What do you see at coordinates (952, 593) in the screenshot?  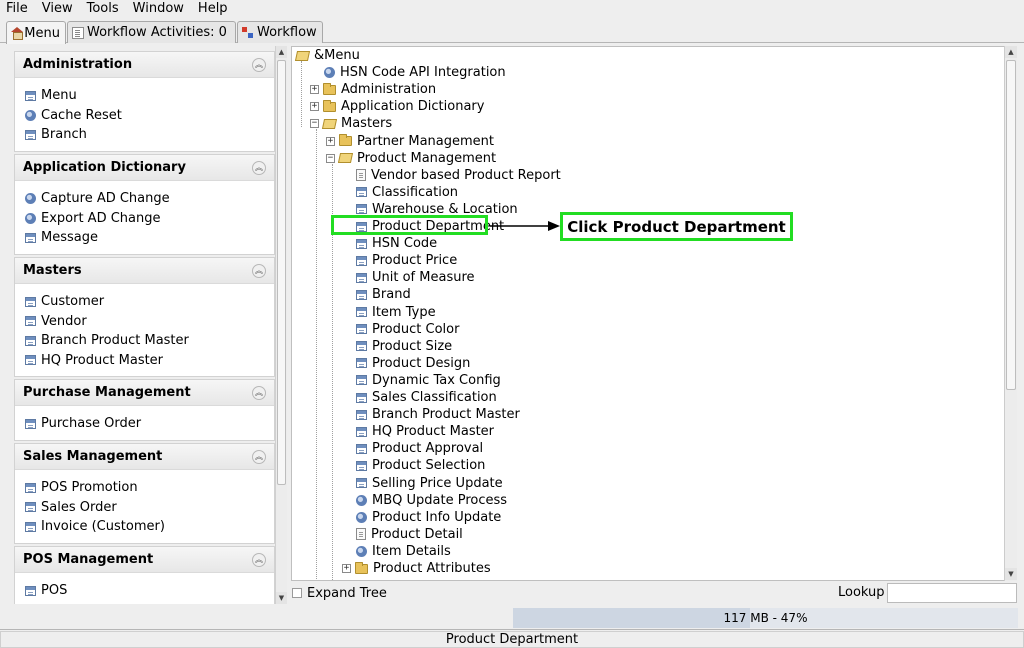 I see `lookup-input` at bounding box center [952, 593].